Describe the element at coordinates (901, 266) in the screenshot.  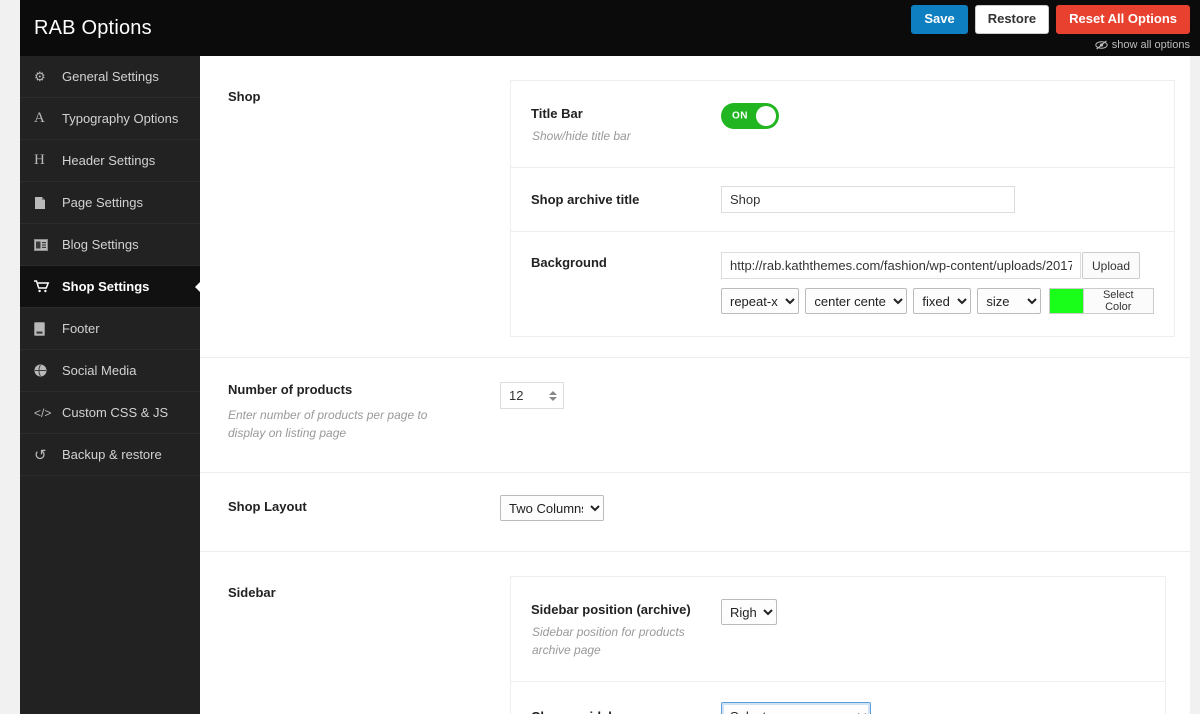
I see `background-url-input` at that location.